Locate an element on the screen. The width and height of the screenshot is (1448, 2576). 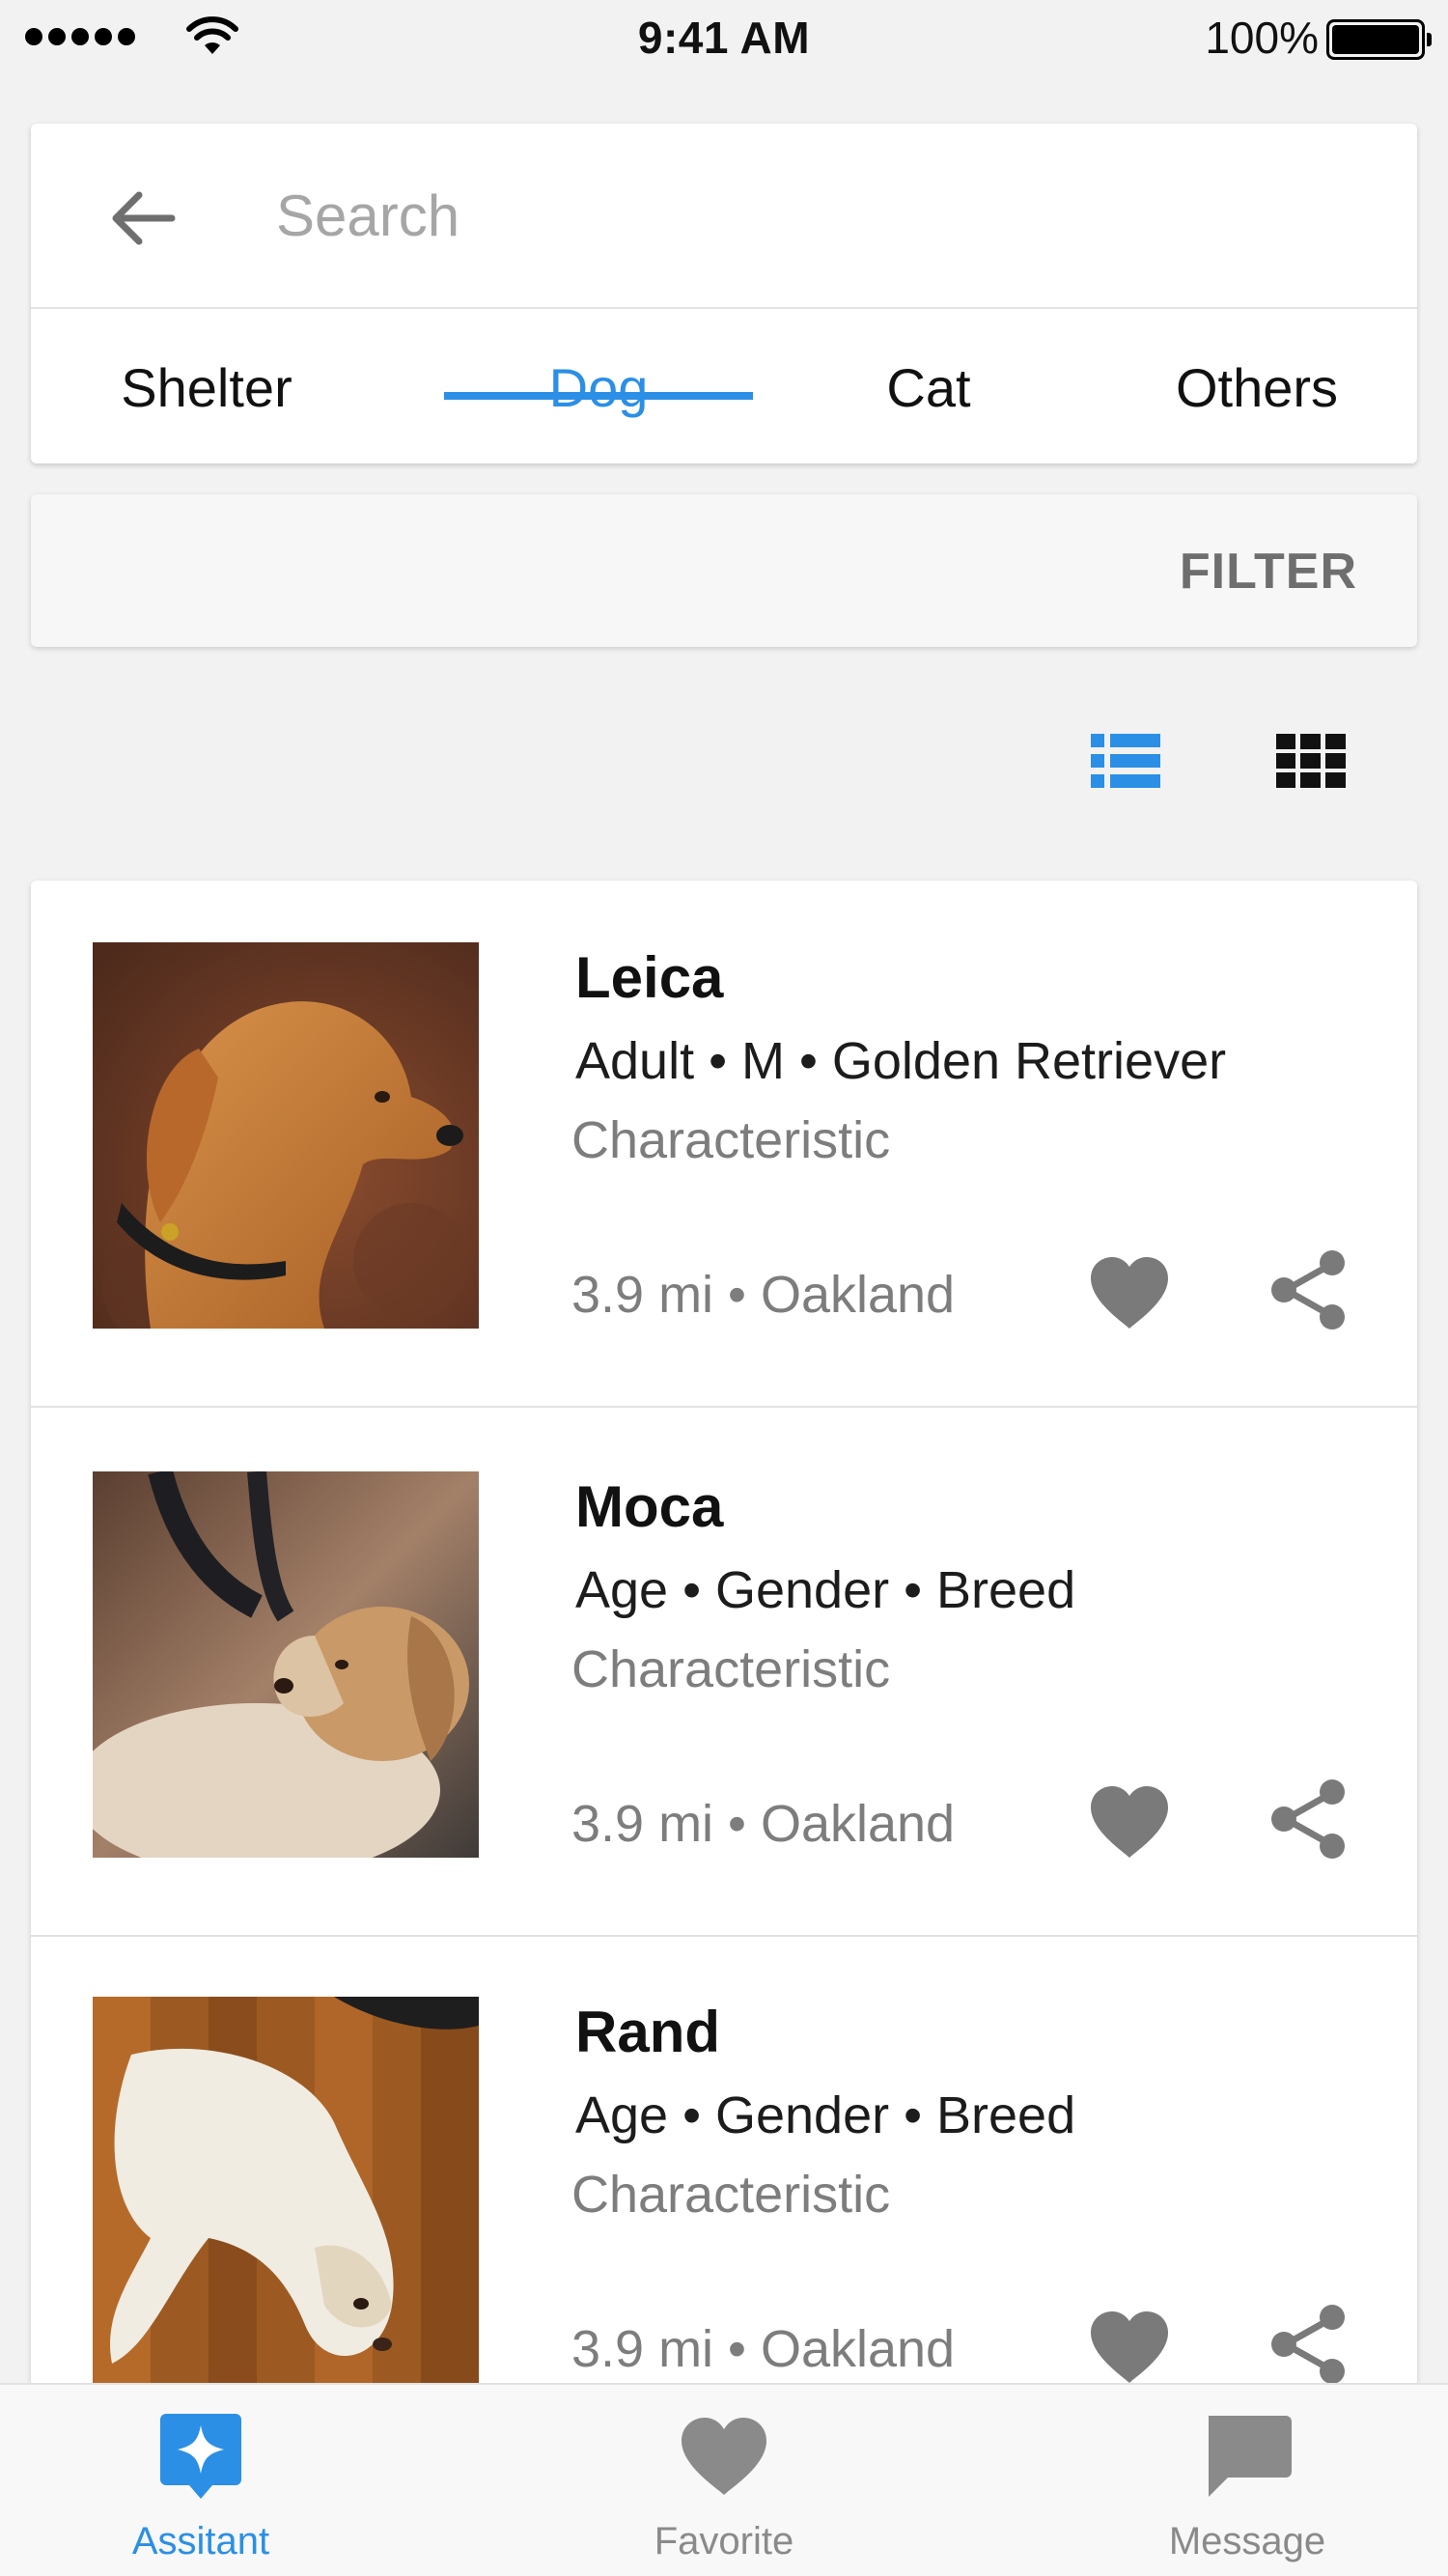
message-icon is located at coordinates (1251, 2457).